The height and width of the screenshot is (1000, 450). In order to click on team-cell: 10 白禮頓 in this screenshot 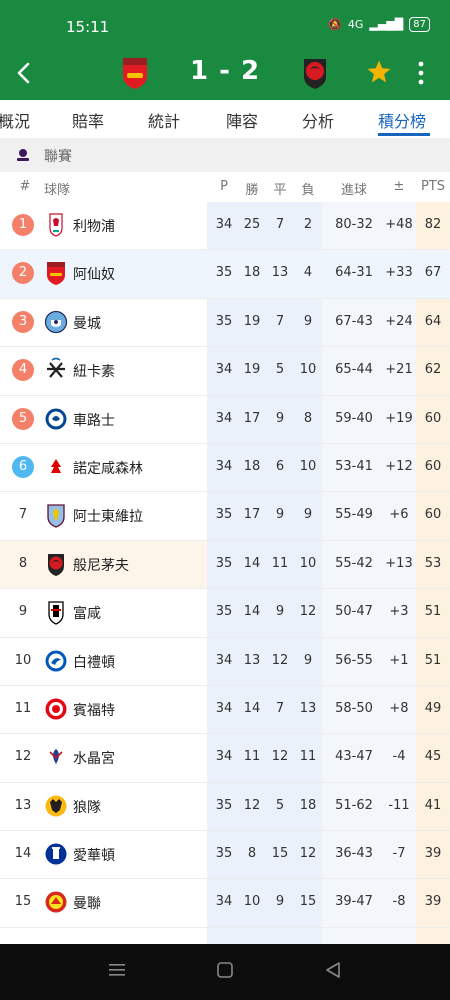, I will do `click(103, 661)`.